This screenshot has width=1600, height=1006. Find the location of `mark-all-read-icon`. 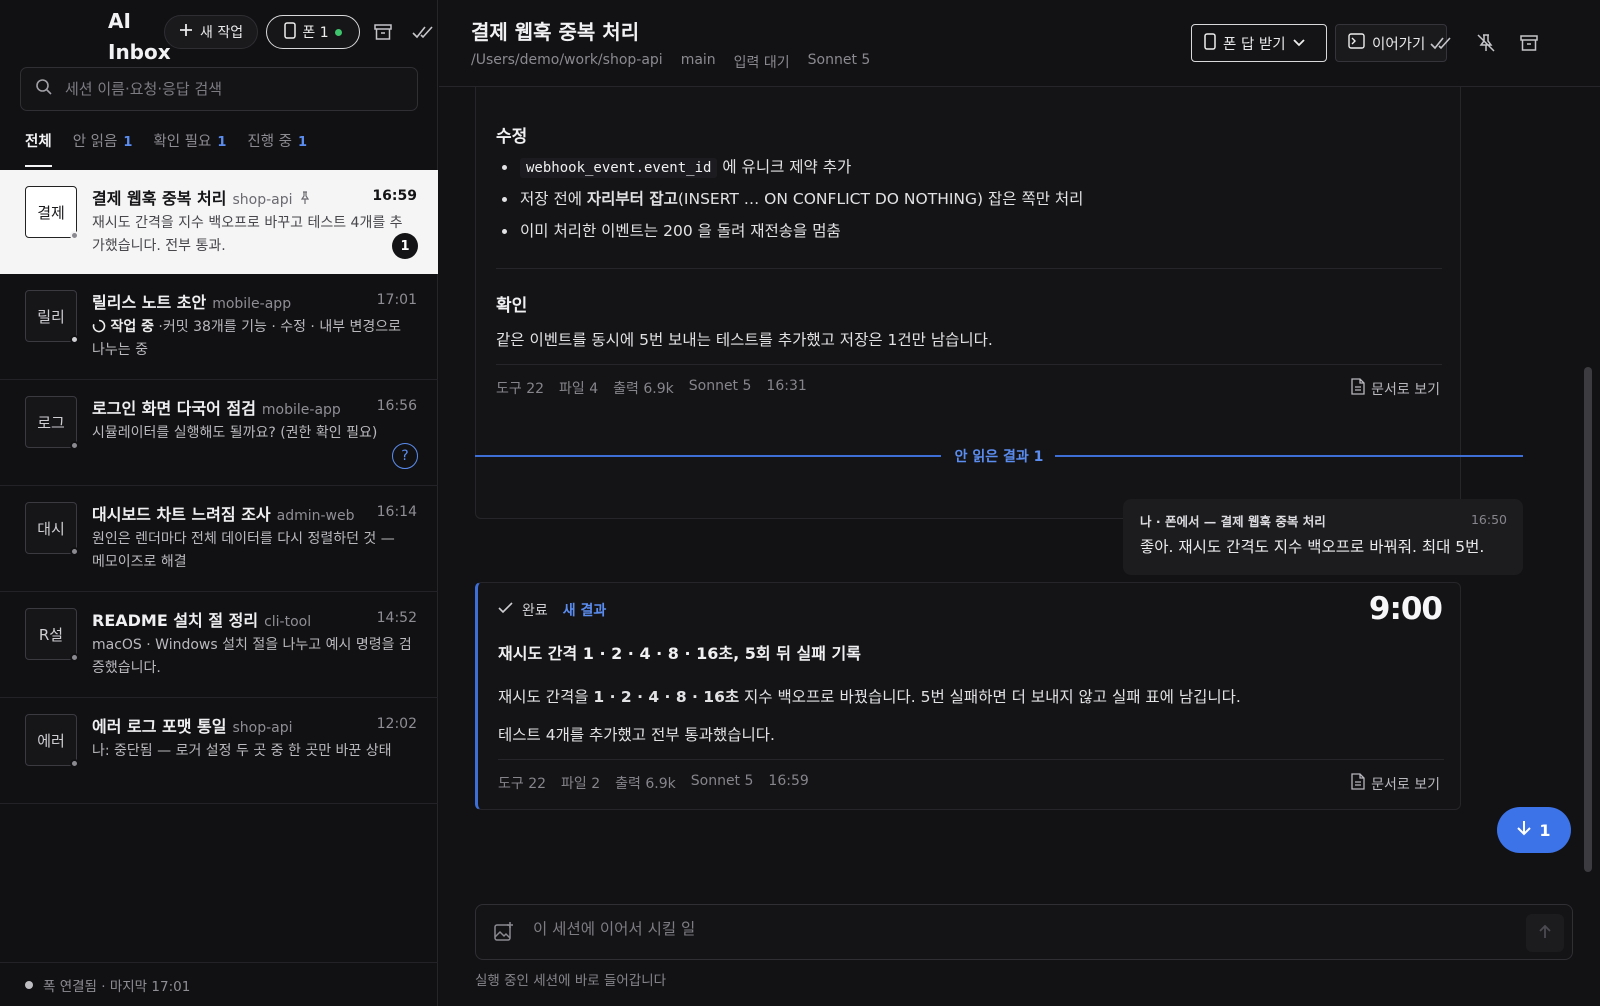

mark-all-read-icon is located at coordinates (423, 32).